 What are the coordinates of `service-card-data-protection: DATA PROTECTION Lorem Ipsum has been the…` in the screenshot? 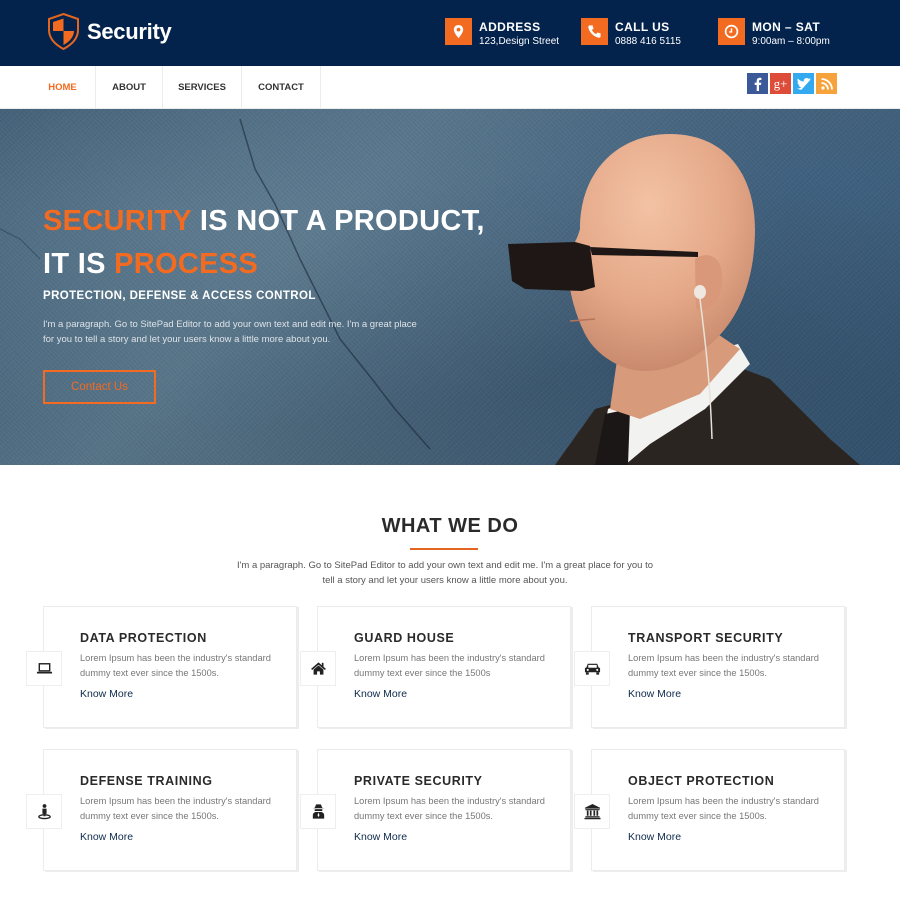 It's located at (161, 667).